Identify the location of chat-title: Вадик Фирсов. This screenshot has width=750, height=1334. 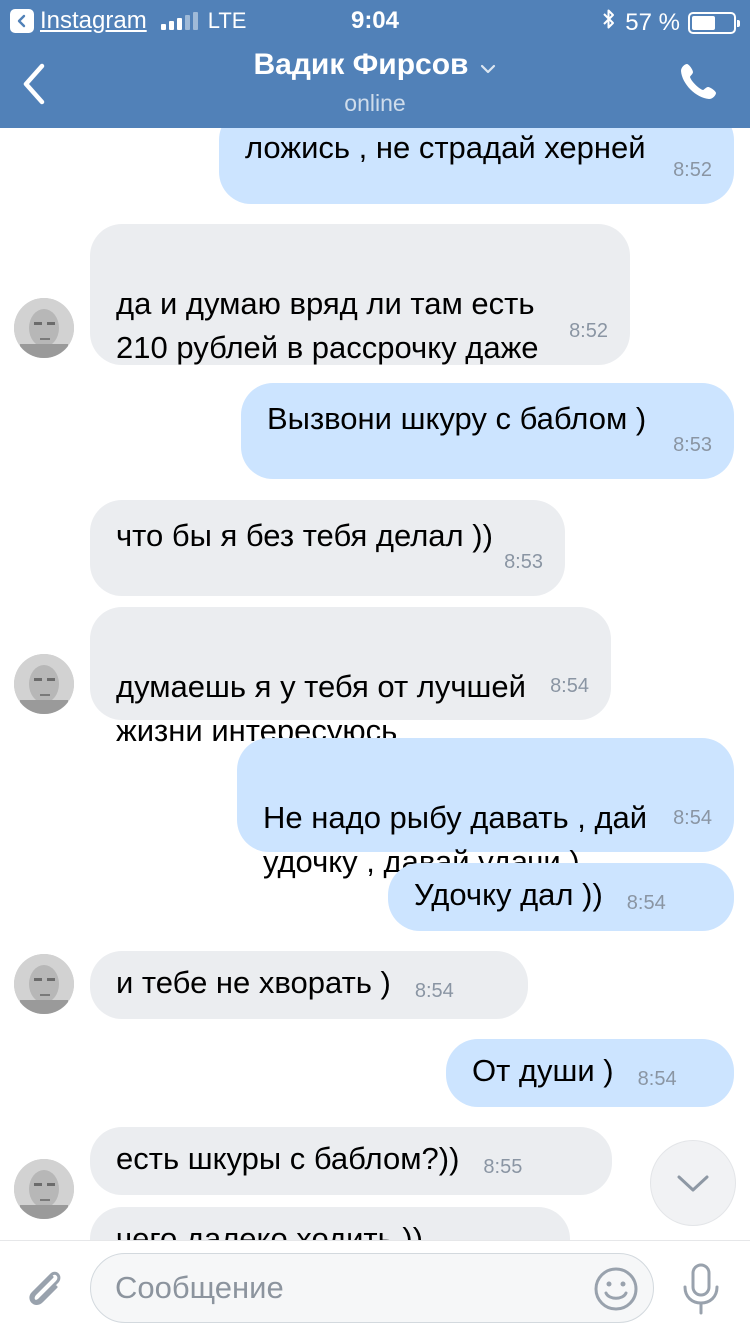
(375, 65).